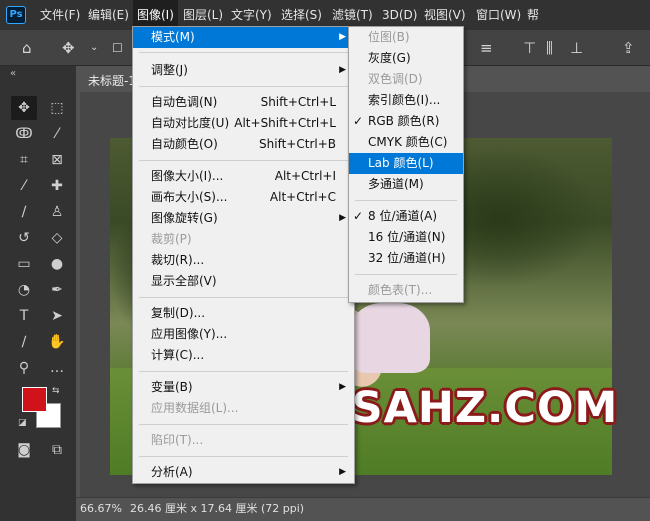  What do you see at coordinates (171, 239) in the screenshot?
I see `menu-item-crop: 裁剪(P)` at bounding box center [171, 239].